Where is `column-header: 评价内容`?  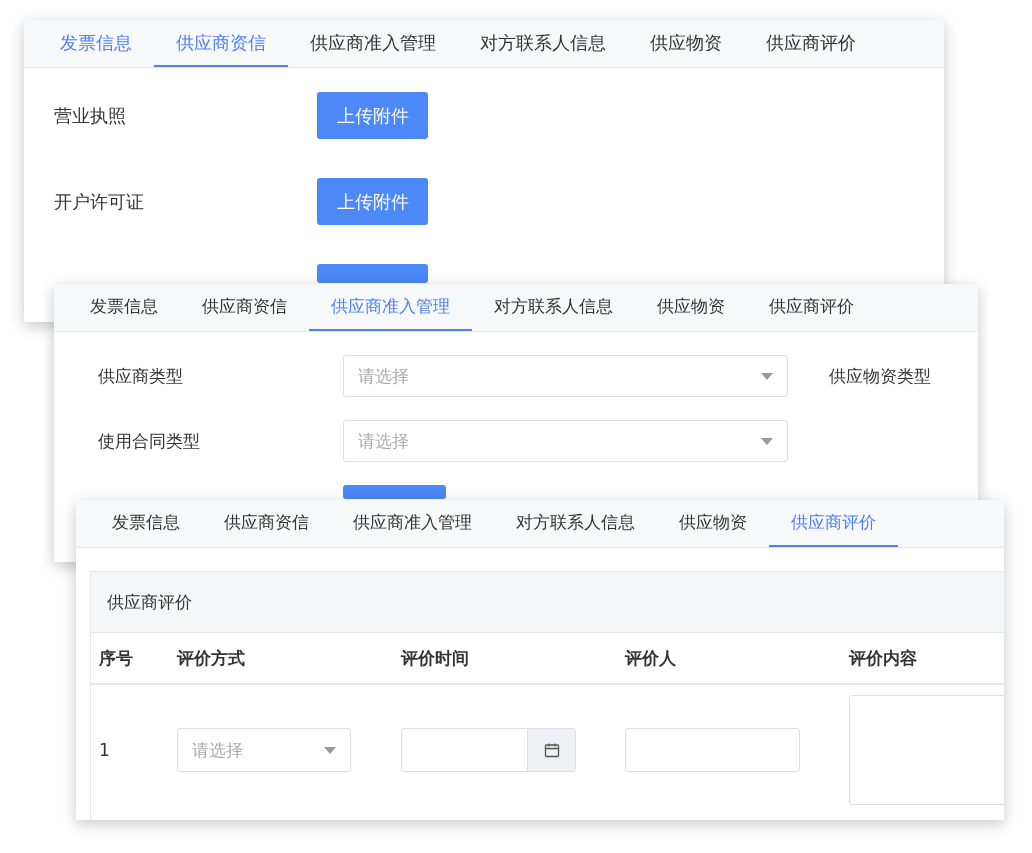 column-header: 评价内容 is located at coordinates (883, 658).